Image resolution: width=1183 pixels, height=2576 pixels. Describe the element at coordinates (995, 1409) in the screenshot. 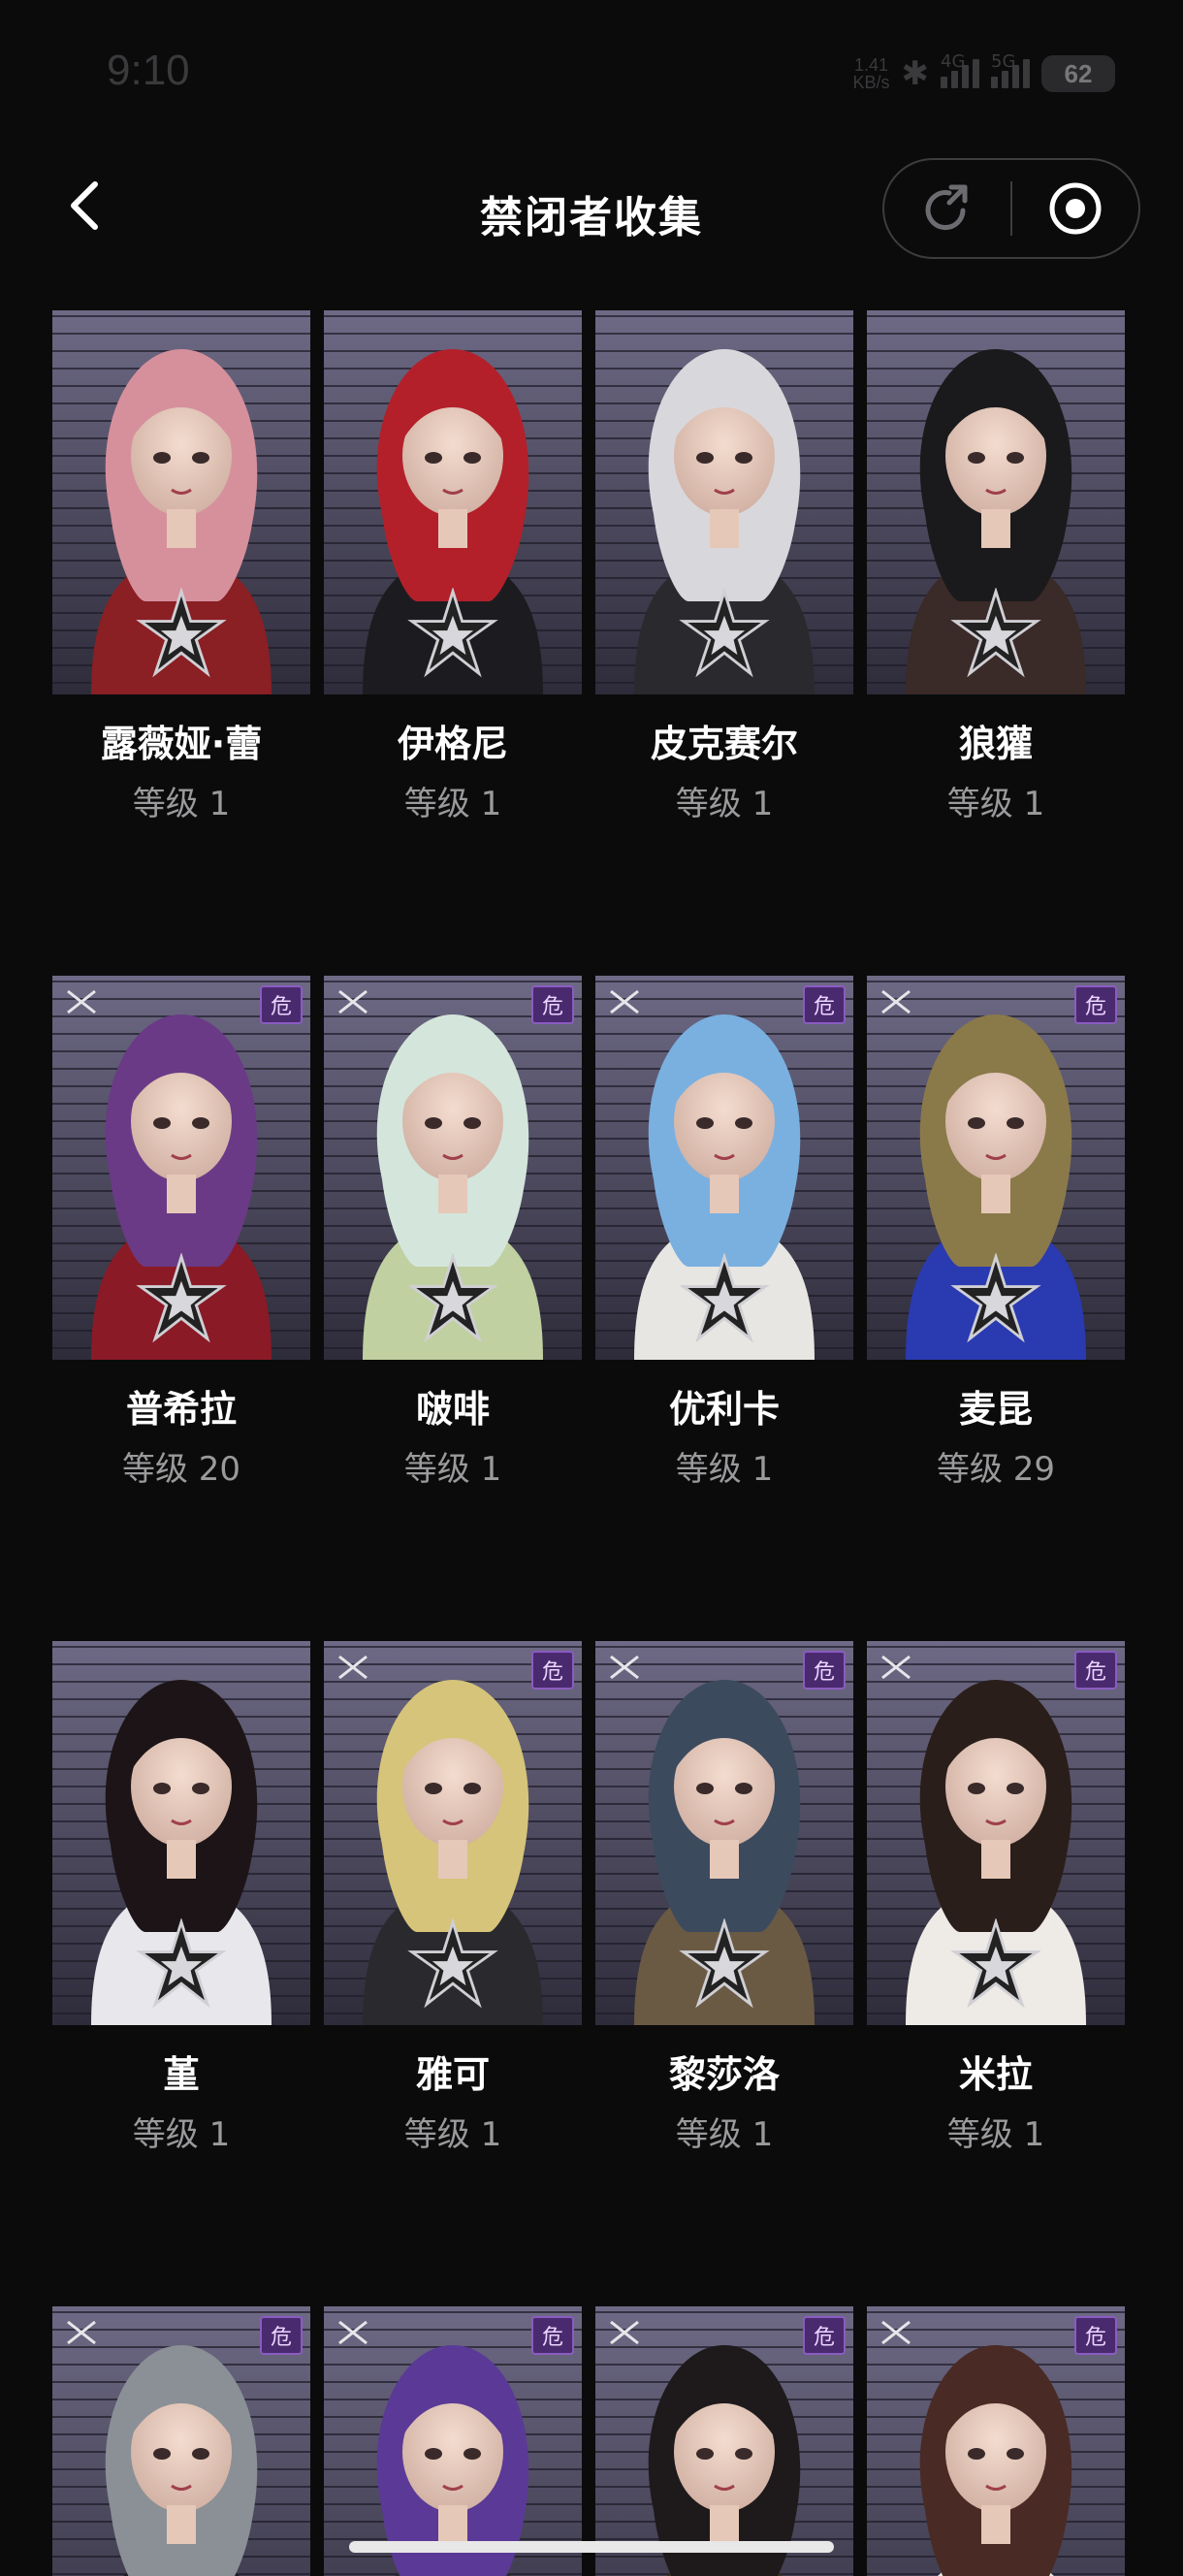

I see `character-name: 麦昆` at that location.